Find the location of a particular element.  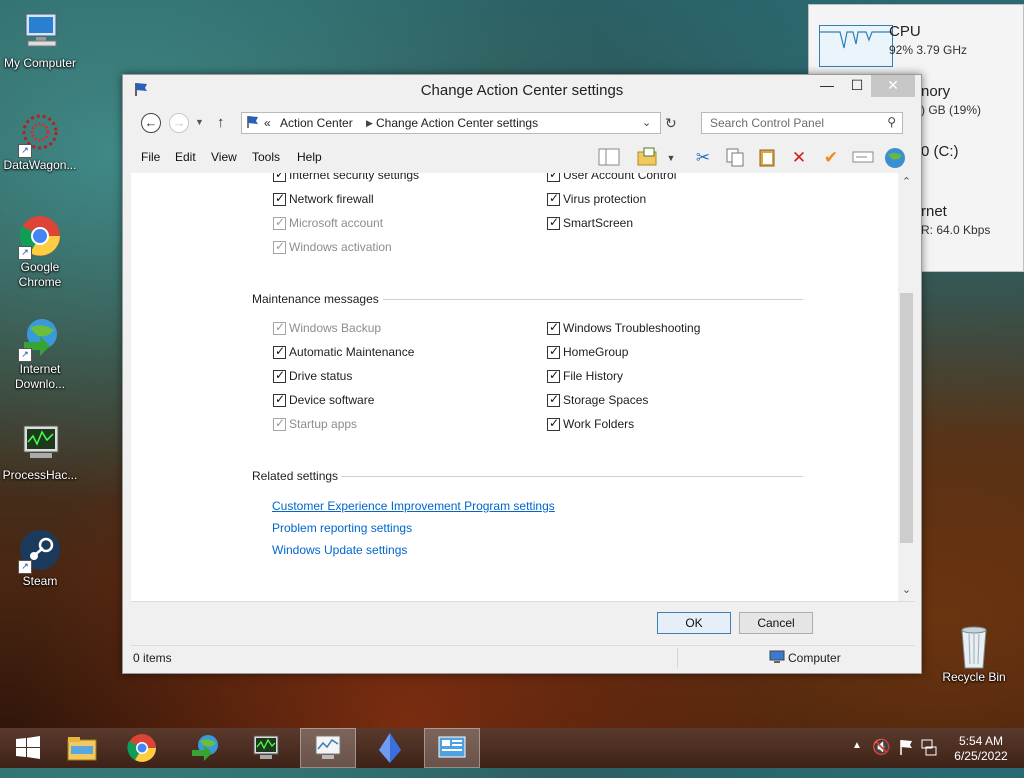

properties-check-icon: ✔ is located at coordinates (831, 158).